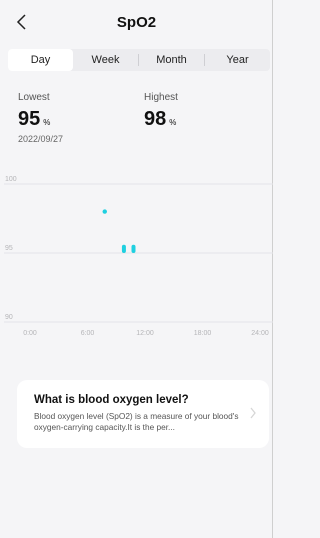 This screenshot has height=538, width=320. I want to click on page-title: SpO2, so click(136, 22).